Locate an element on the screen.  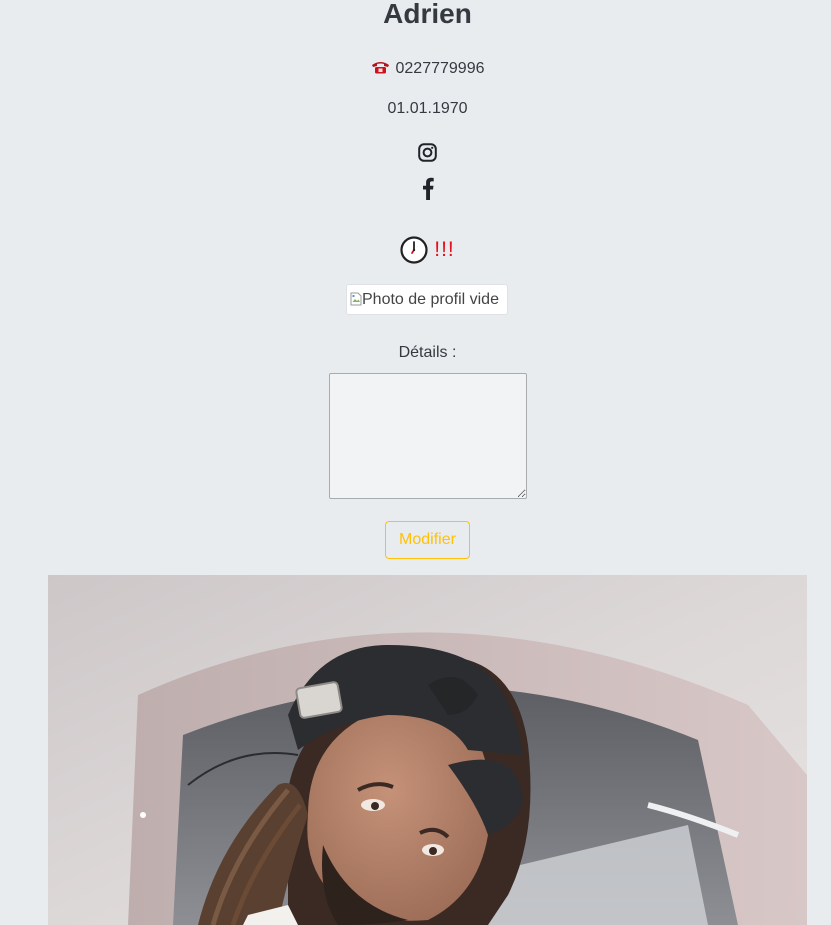
modify-button: Modifier is located at coordinates (427, 540).